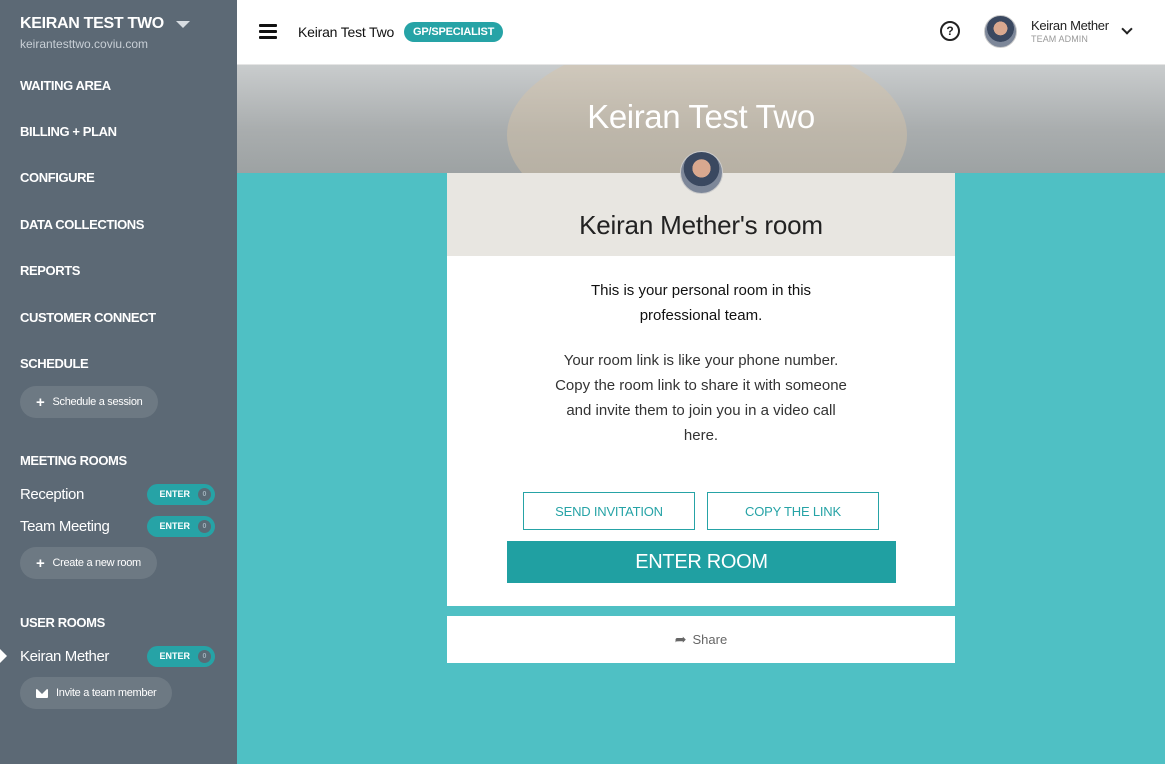 This screenshot has width=1165, height=764. I want to click on team-switcher: KEIRAN TEST TWO keirantesttwo.coviu.com, so click(105, 33).